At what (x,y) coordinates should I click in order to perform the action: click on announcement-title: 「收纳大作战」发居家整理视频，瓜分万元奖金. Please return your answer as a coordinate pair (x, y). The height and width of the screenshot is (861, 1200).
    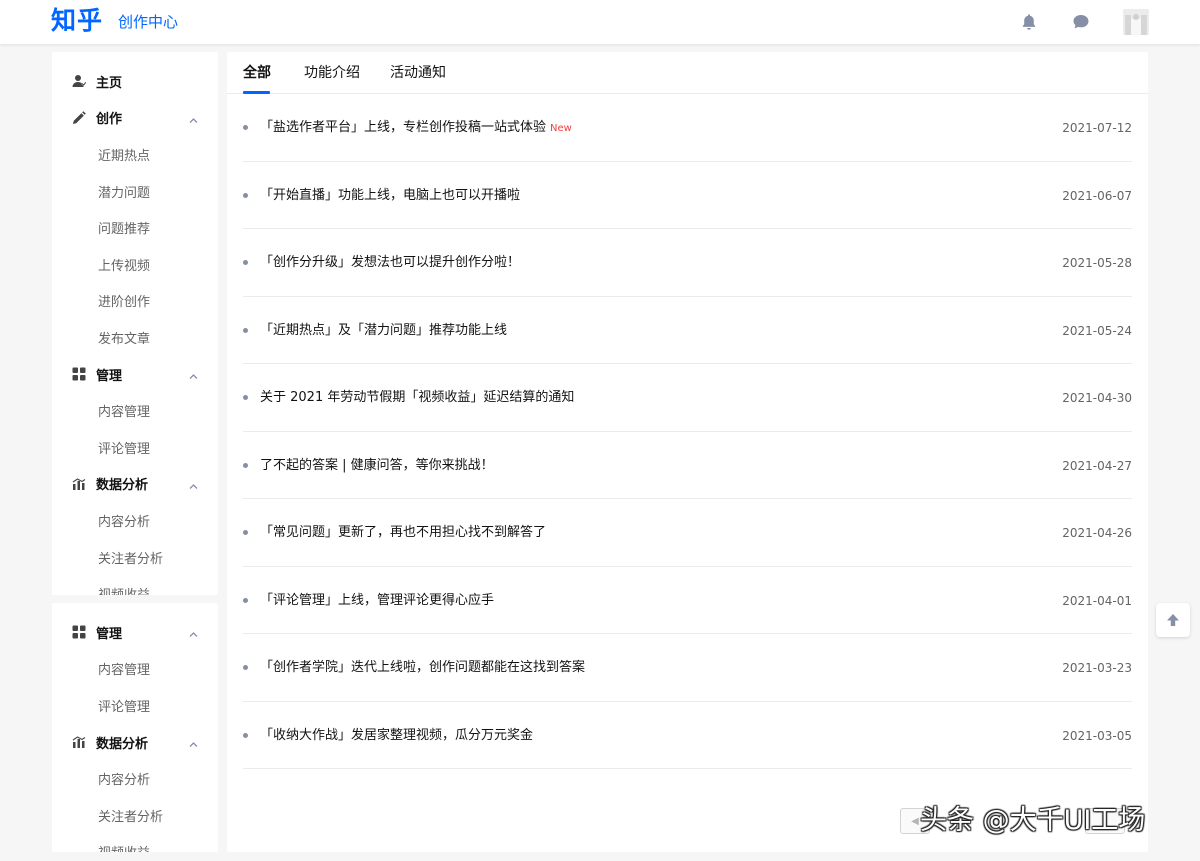
    Looking at the image, I should click on (398, 736).